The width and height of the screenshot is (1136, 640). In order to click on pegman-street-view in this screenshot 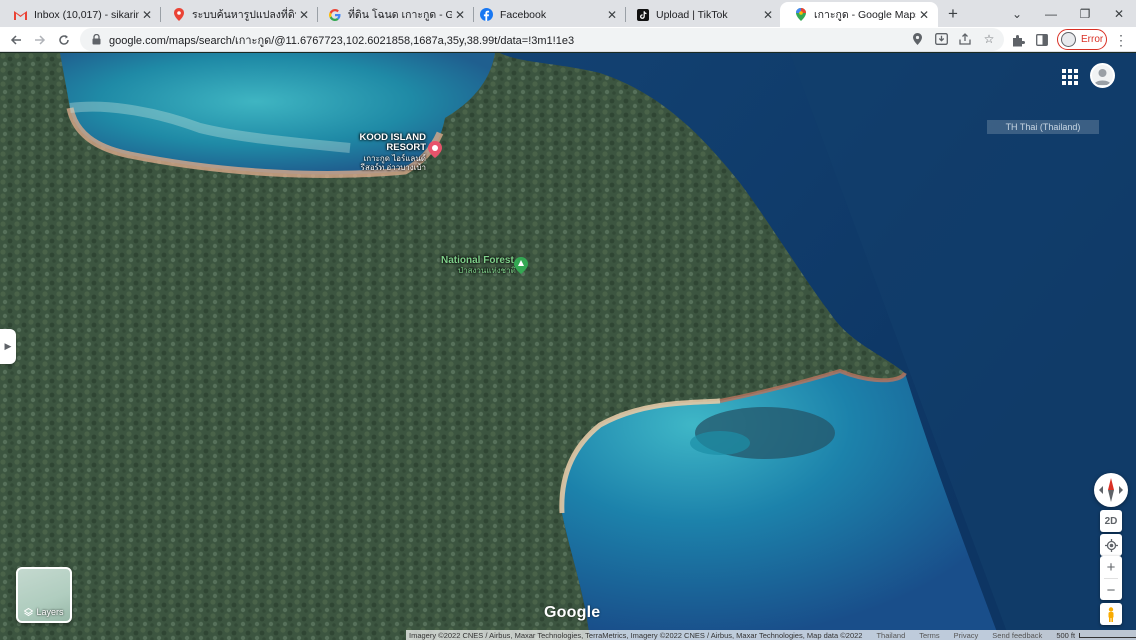, I will do `click(1111, 614)`.